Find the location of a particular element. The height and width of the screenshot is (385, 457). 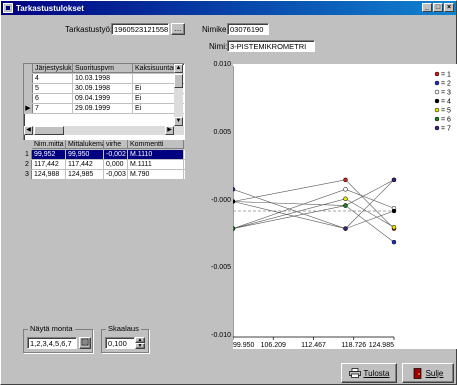

legend-label: = 5 is located at coordinates (446, 111).